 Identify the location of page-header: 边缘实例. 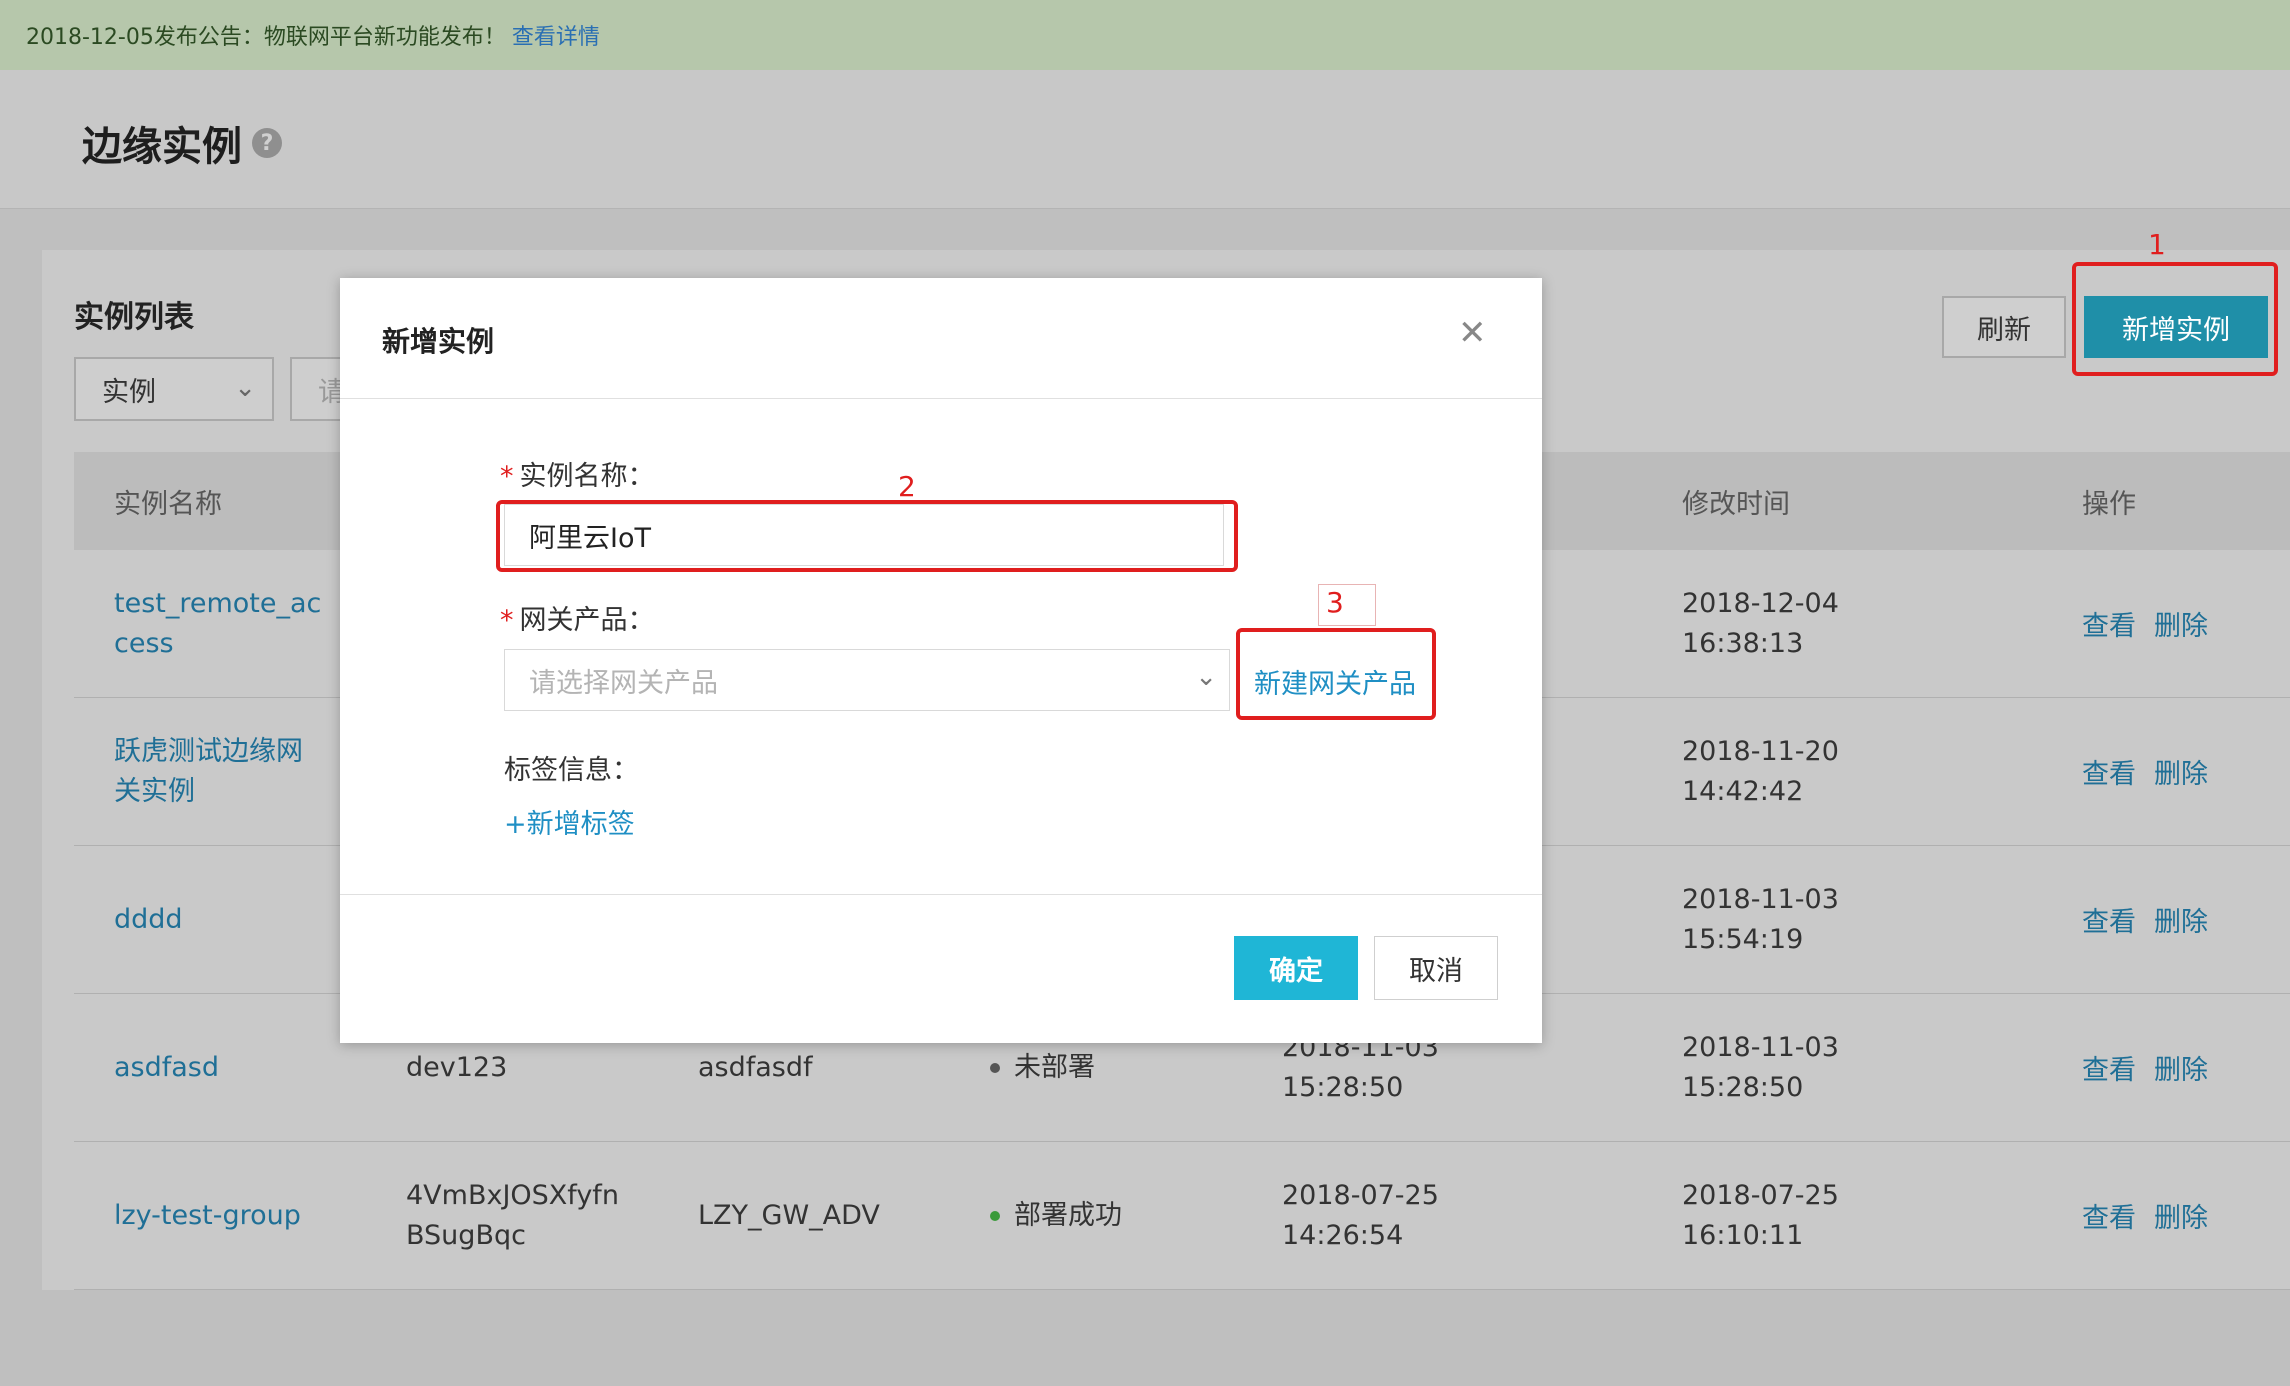
(1145, 139).